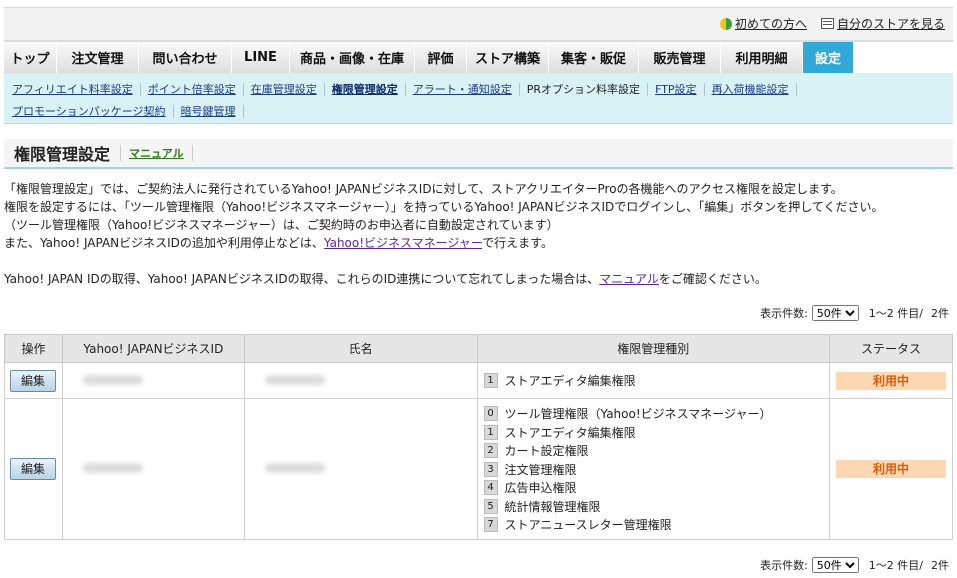 The width and height of the screenshot is (957, 578). Describe the element at coordinates (466, 89) in the screenshot. I see `subnav-alerts: アラート・通知設定` at that location.